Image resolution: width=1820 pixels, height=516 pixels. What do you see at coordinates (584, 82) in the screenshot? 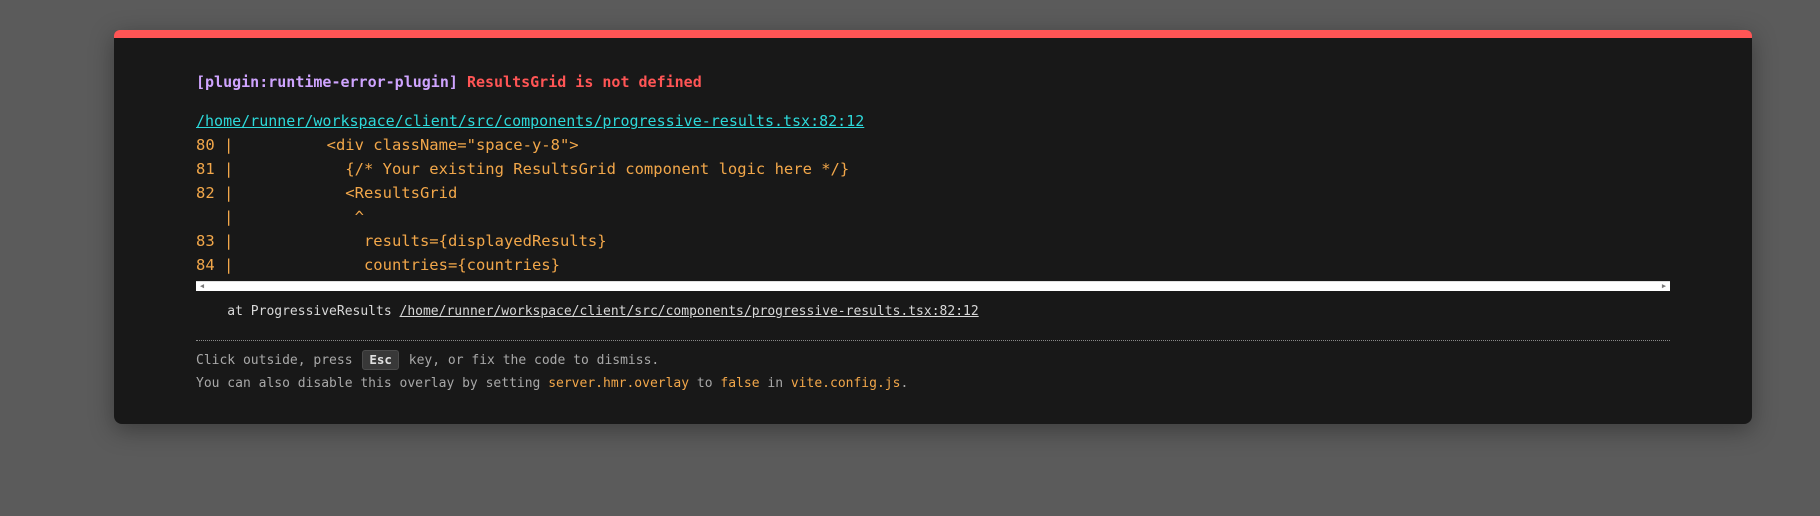
I see `error-text: ResultsGrid is not defined` at bounding box center [584, 82].